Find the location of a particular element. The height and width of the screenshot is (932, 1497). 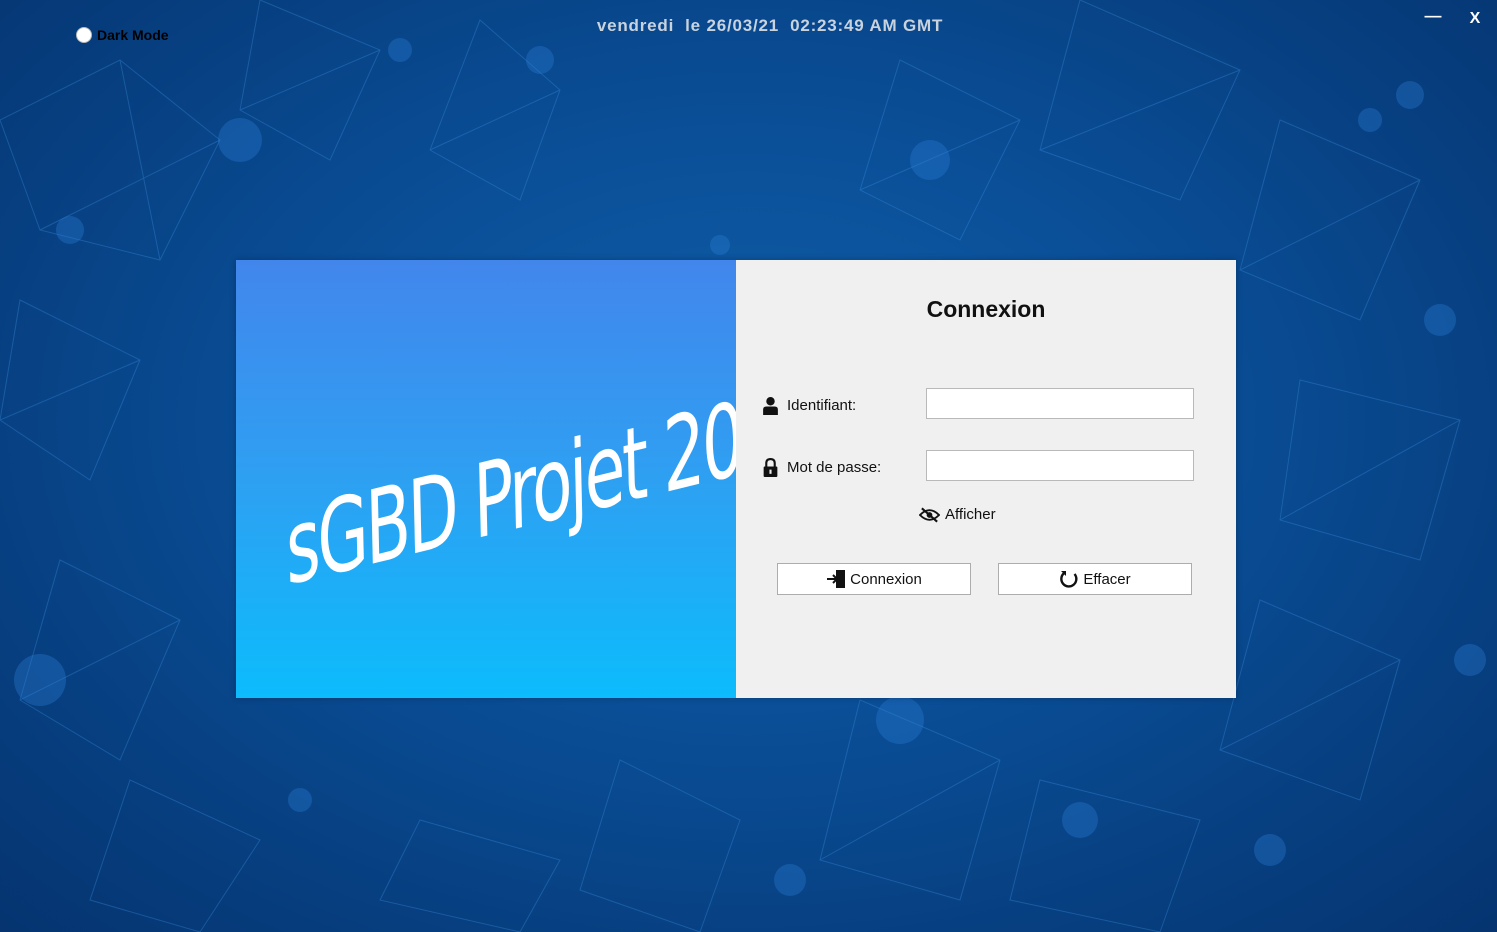

password-input is located at coordinates (1060, 465).